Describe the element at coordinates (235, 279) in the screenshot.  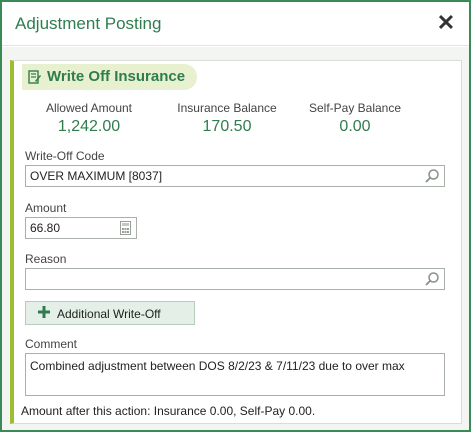
I see `reason-field` at that location.